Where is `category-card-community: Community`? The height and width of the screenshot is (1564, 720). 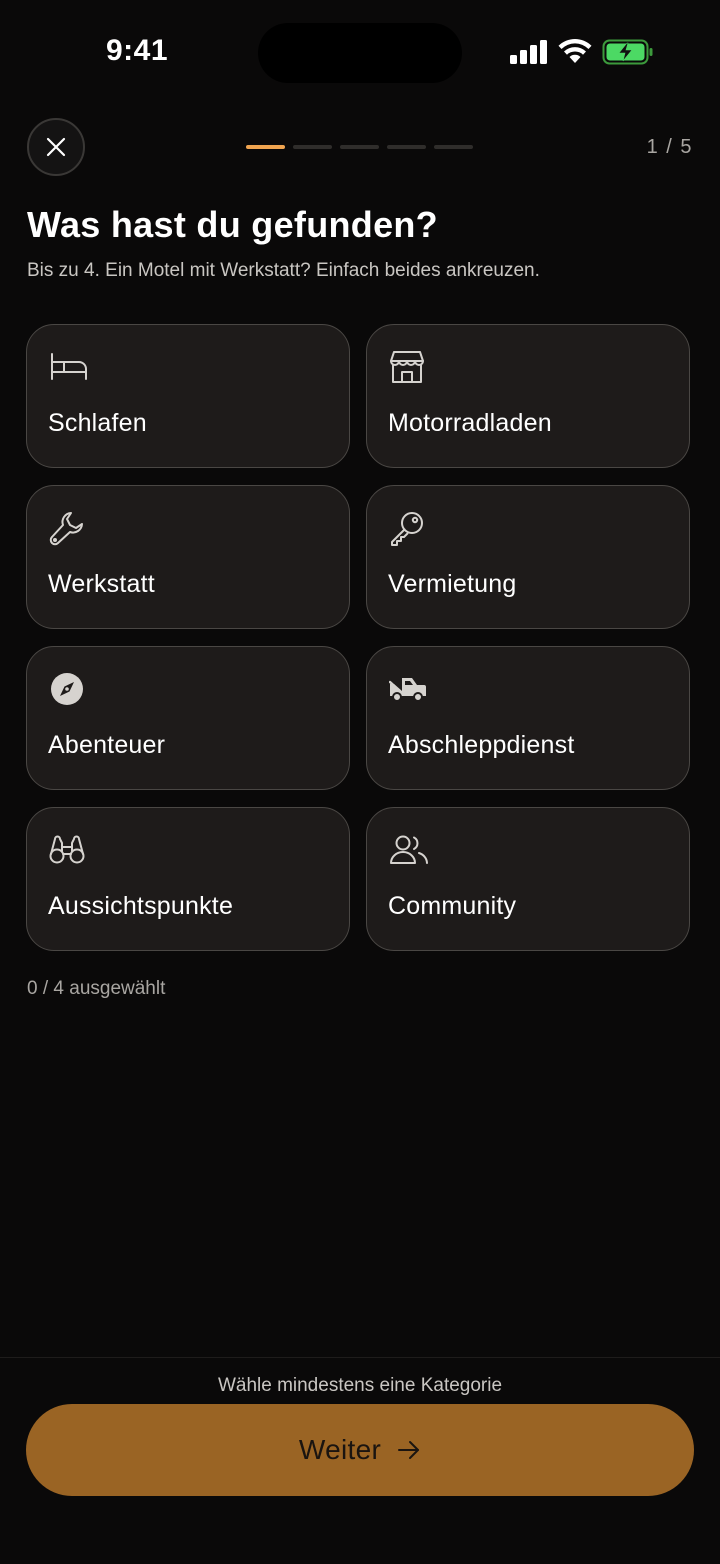 category-card-community: Community is located at coordinates (528, 879).